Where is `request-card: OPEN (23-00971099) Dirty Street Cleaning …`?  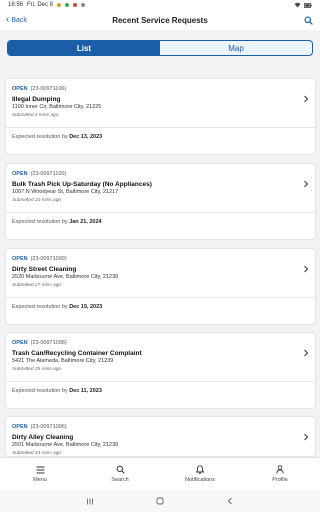
request-card: OPEN (23-00971099) Dirty Street Cleaning … is located at coordinates (160, 286).